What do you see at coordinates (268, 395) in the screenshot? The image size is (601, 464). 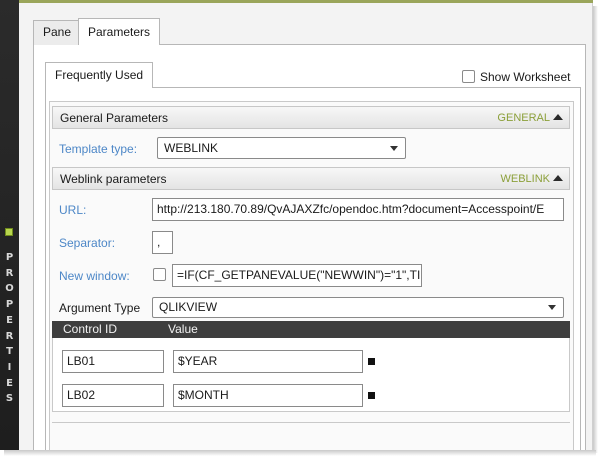 I see `value-input-row-2: $MONTH` at bounding box center [268, 395].